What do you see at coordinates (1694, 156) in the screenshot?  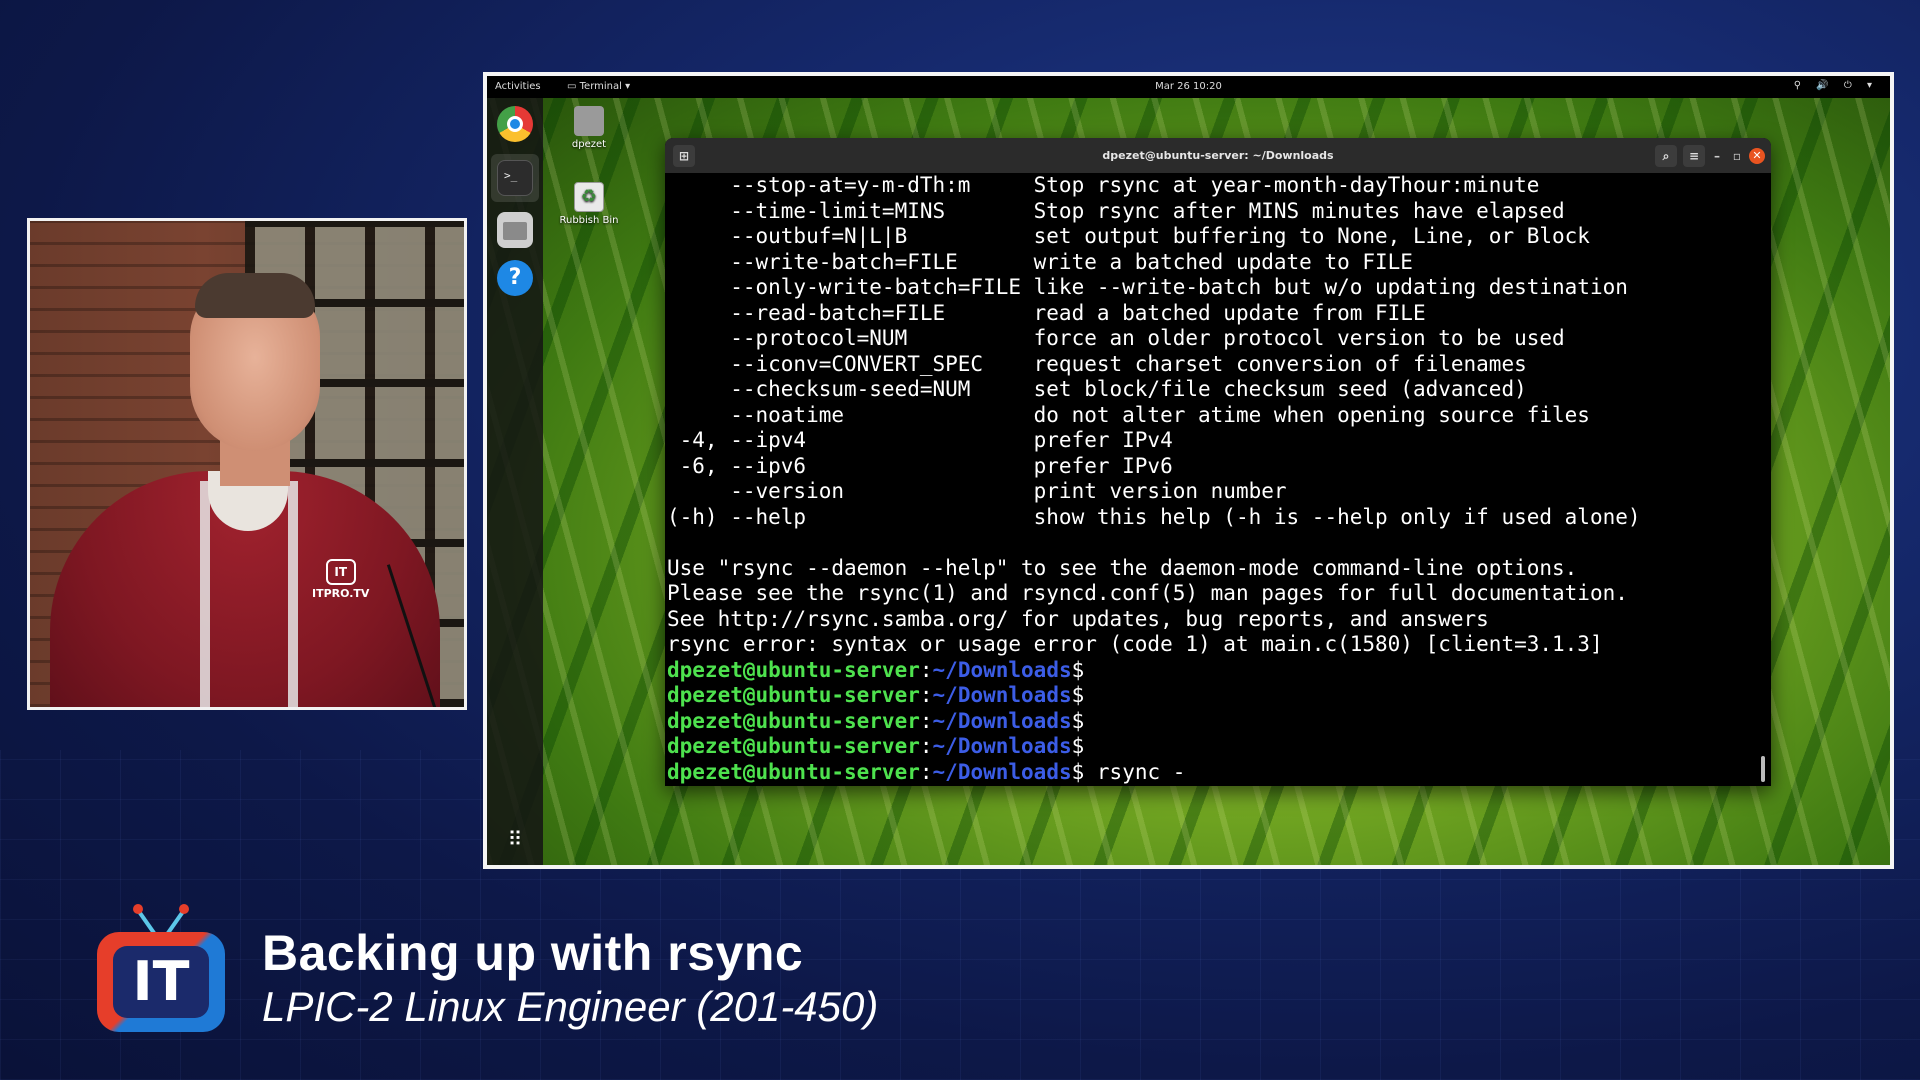 I see `hamburger-menu-icon: ≡` at bounding box center [1694, 156].